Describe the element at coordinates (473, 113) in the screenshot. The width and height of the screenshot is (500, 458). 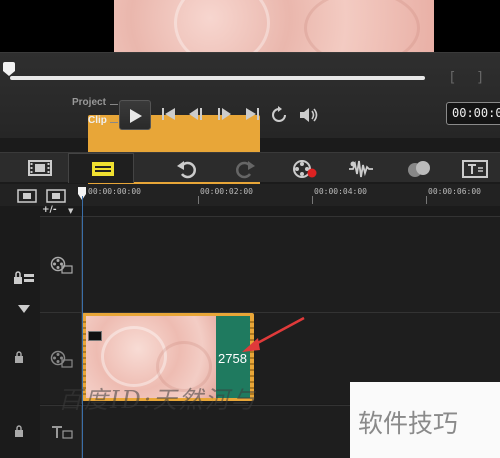
I see `timecode-display: 00:00:0` at that location.